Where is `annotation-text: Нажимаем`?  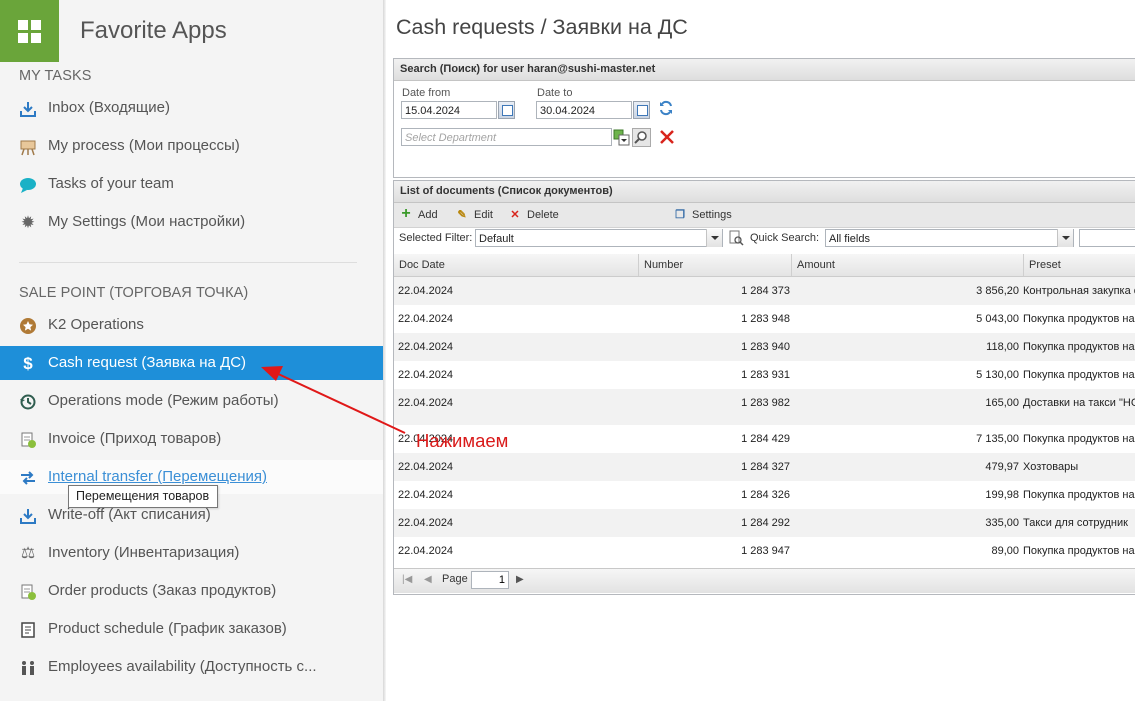
annotation-text: Нажимаем is located at coordinates (462, 440).